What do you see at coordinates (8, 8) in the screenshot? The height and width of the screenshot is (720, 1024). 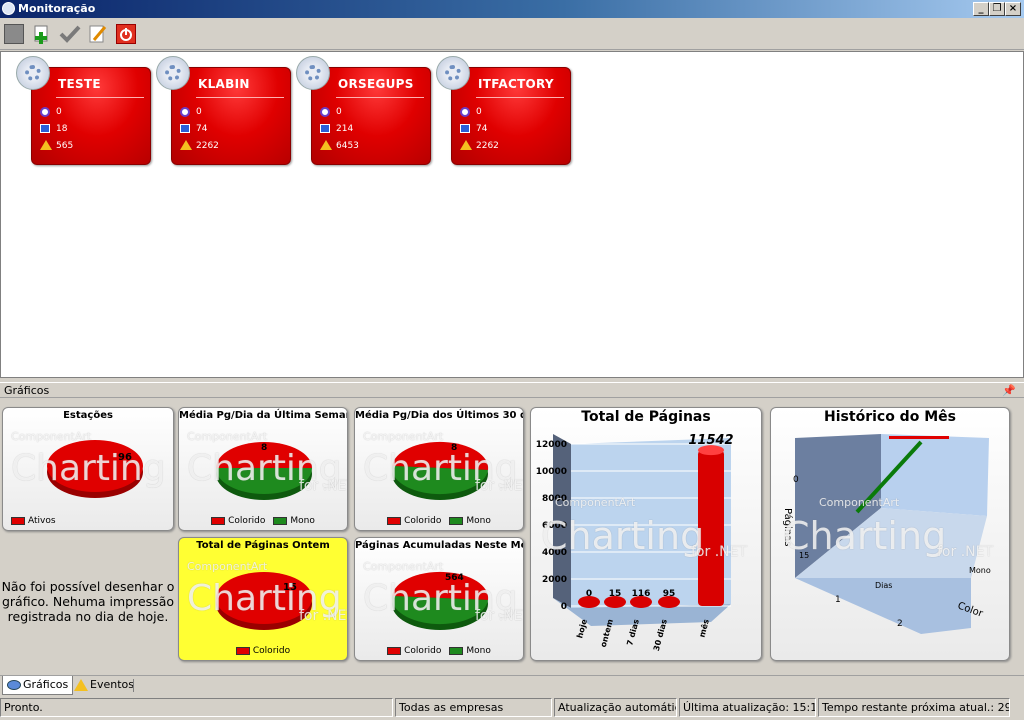 I see `app-icon` at bounding box center [8, 8].